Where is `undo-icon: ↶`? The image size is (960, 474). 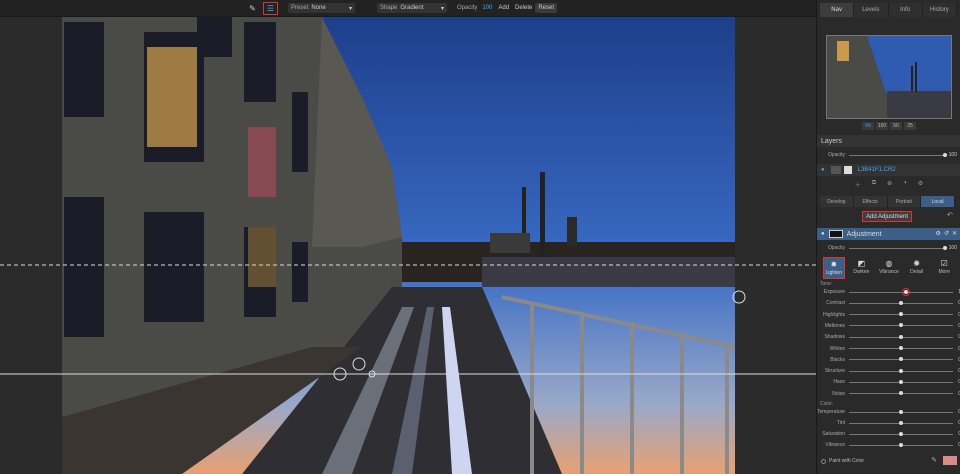
undo-icon: ↶ is located at coordinates (950, 215).